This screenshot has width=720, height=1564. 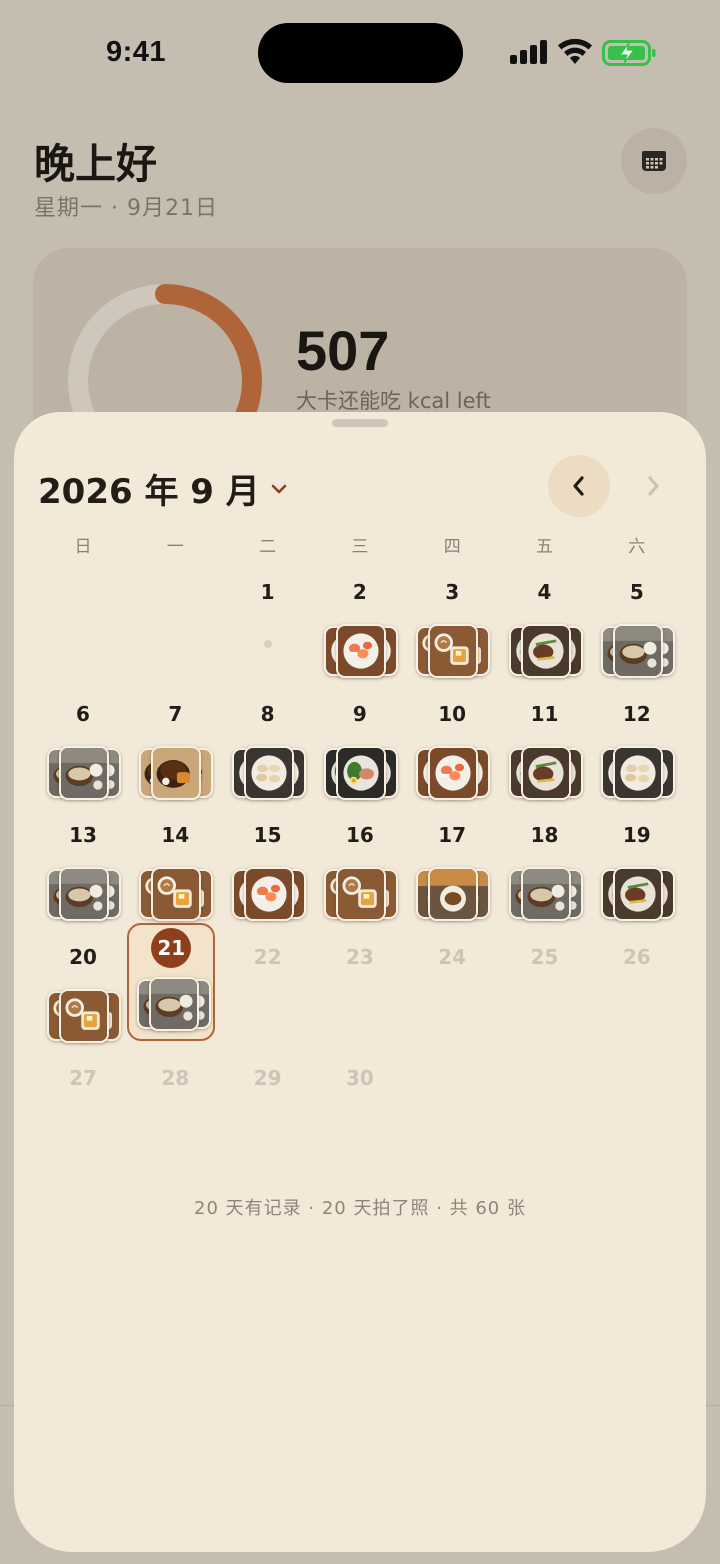 What do you see at coordinates (267, 1078) in the screenshot?
I see `day-number: 29` at bounding box center [267, 1078].